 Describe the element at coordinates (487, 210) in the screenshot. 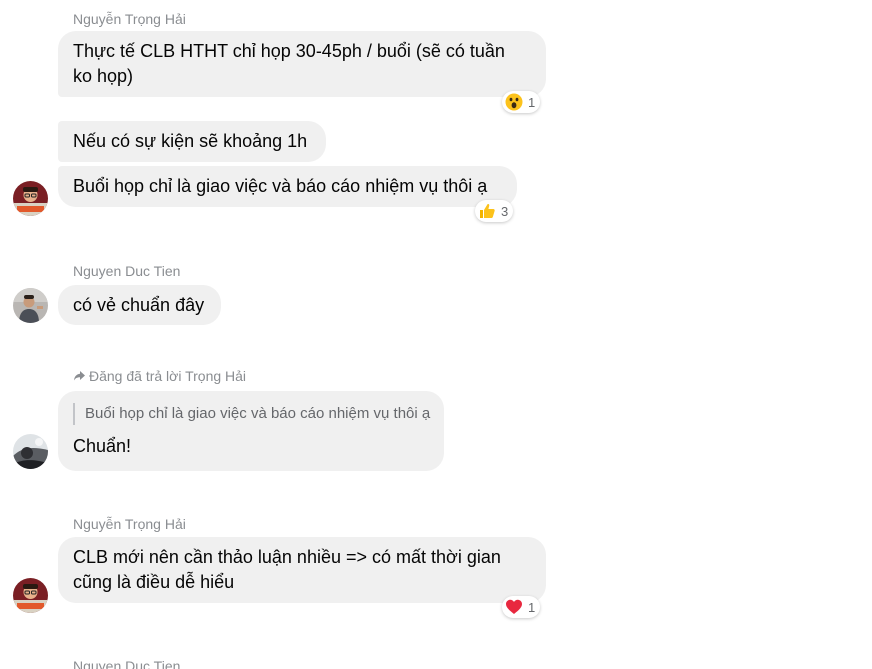

I see `thumbs-up-icon` at that location.